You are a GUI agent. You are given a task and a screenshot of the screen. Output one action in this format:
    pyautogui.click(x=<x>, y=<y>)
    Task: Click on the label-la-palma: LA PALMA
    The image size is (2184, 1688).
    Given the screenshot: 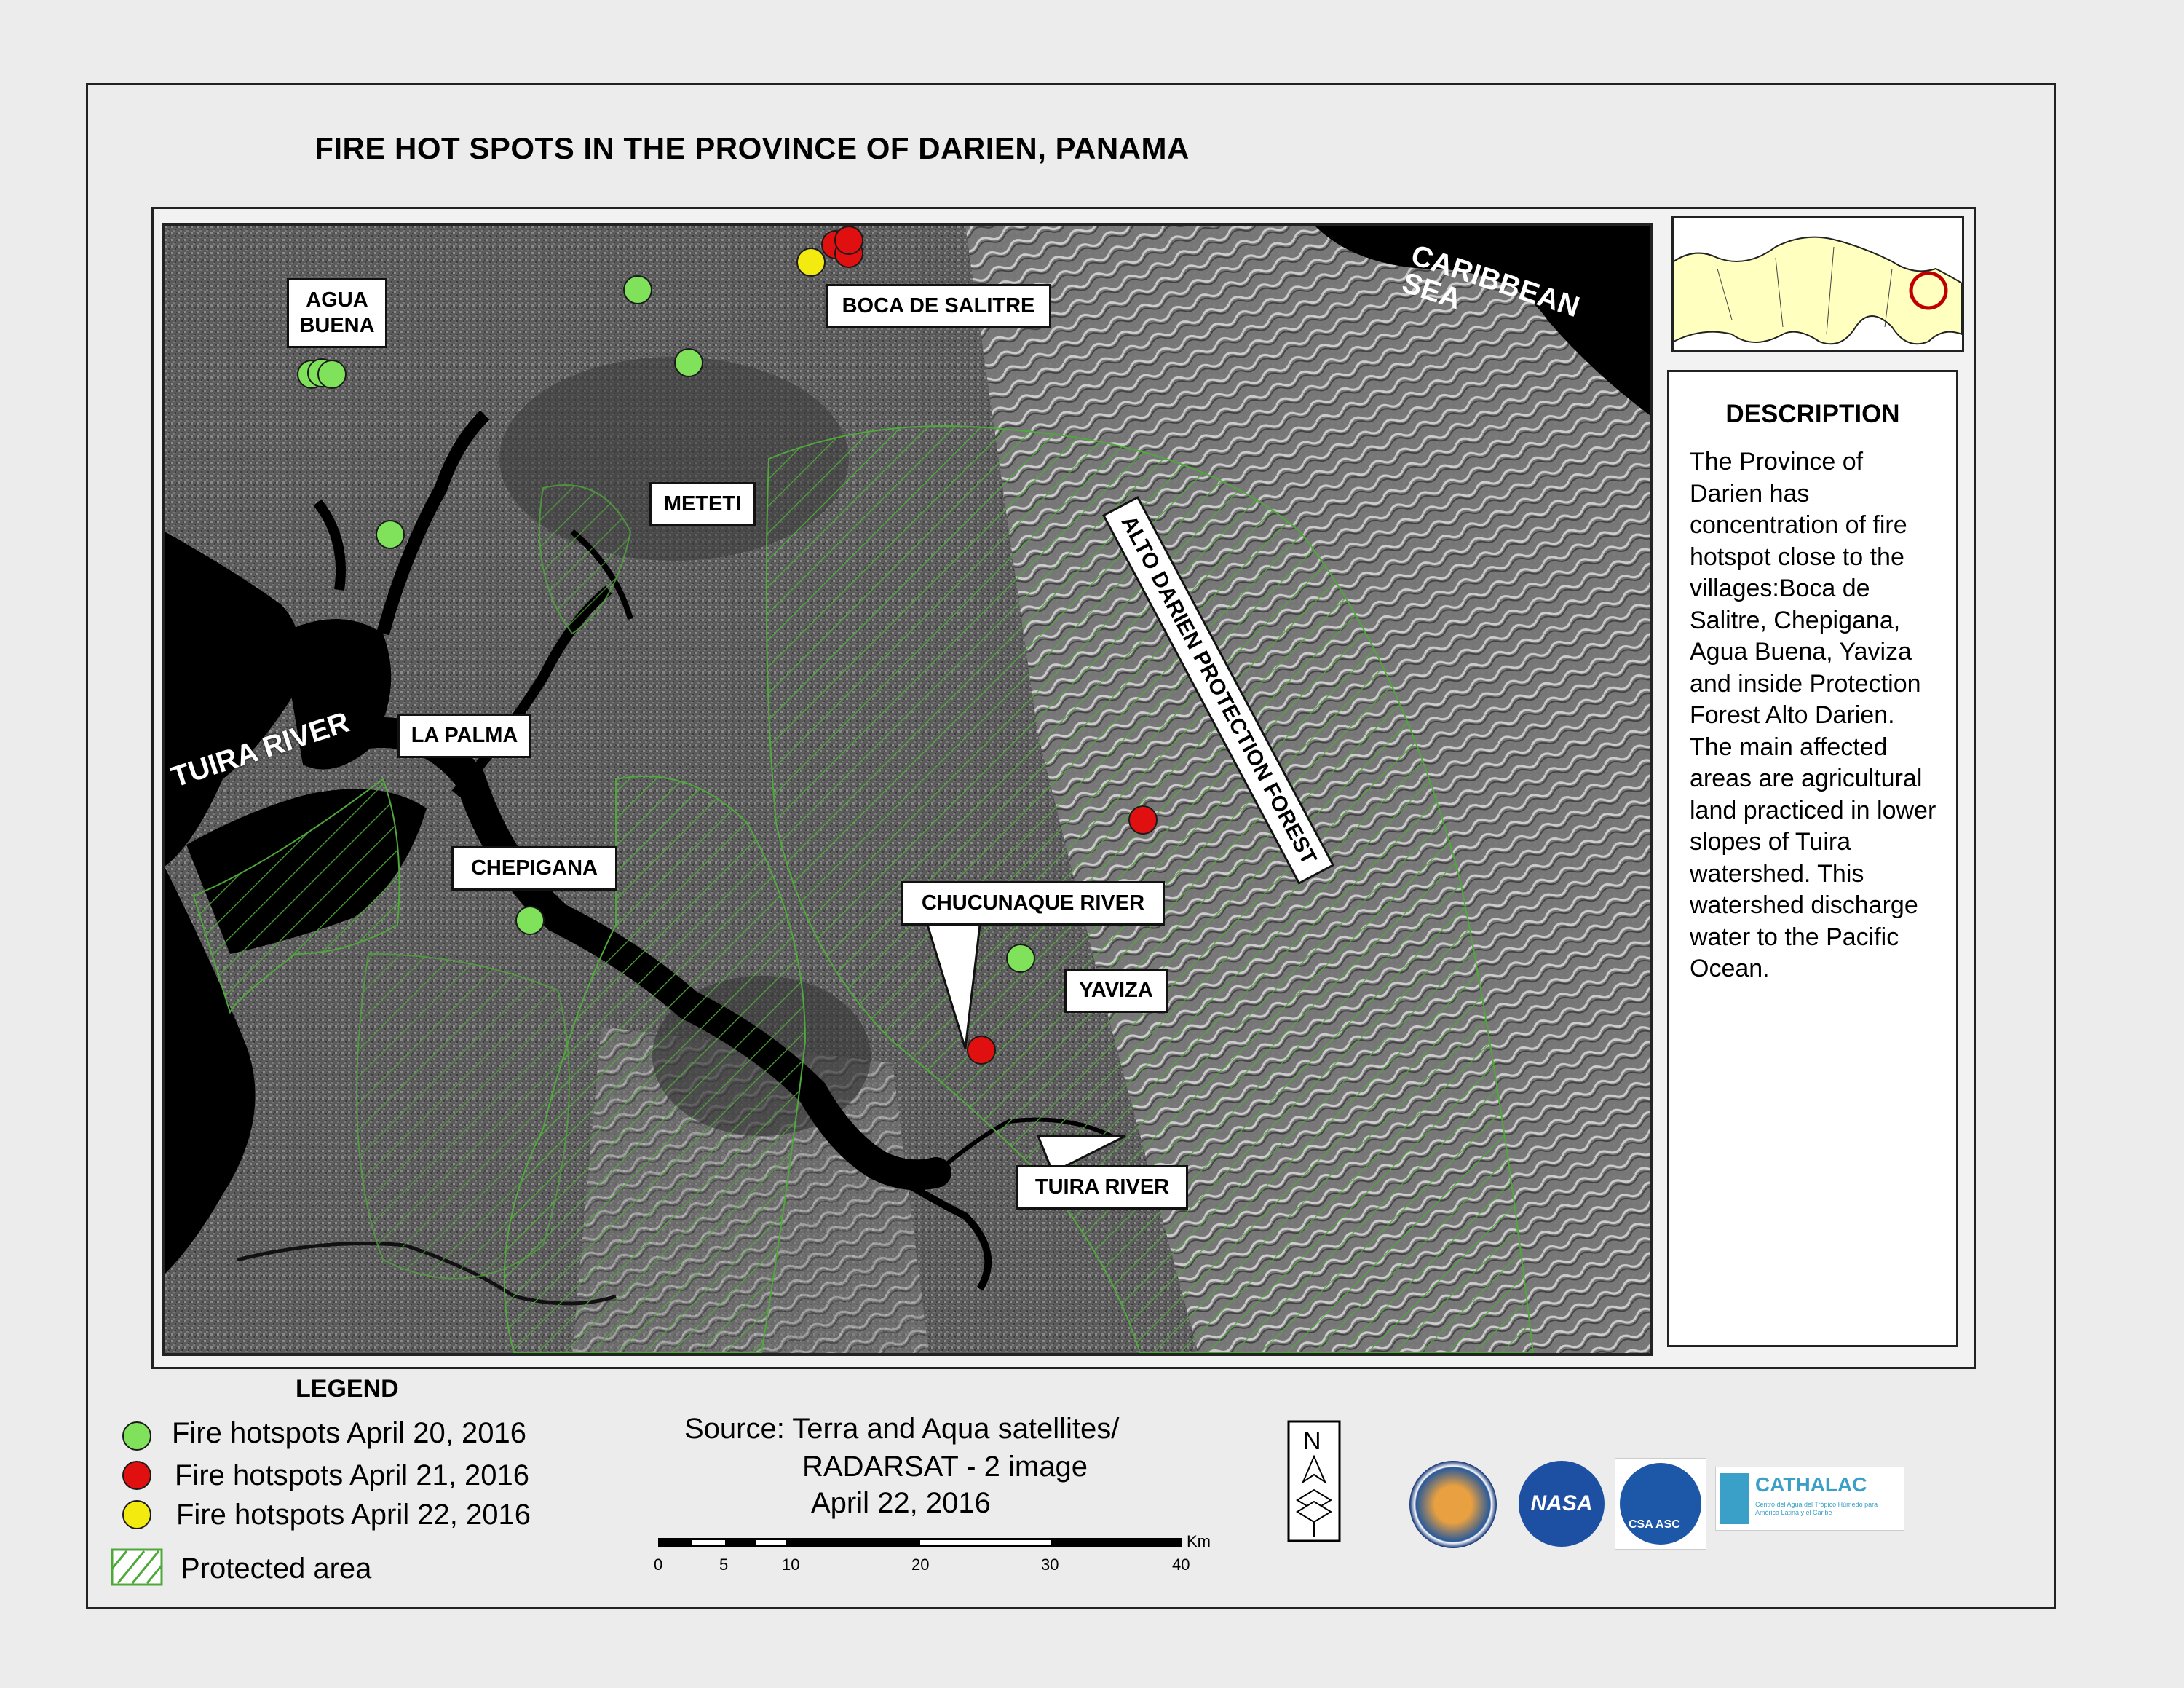 What is the action you would take?
    pyautogui.click(x=464, y=736)
    